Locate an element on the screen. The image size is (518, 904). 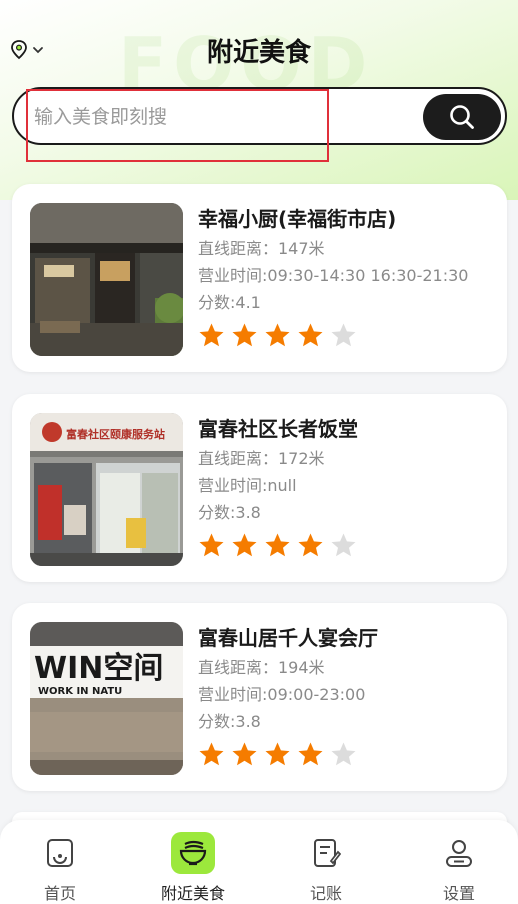
tab-label: 设置 is located at coordinates (458, 893).